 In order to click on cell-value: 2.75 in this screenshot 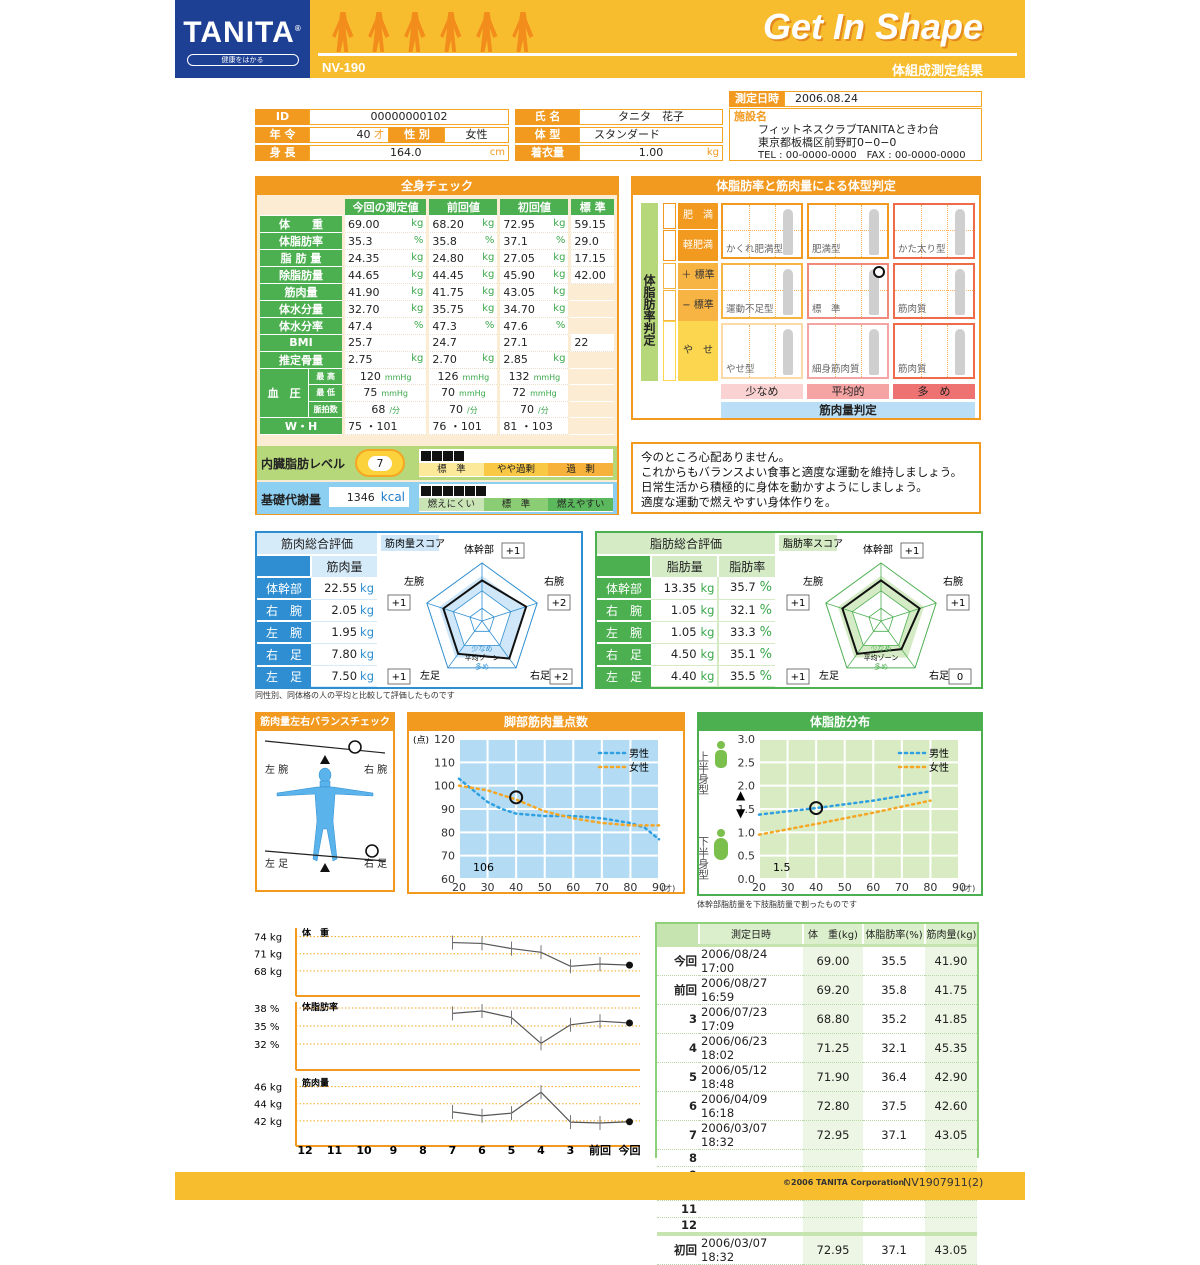, I will do `click(360, 359)`.